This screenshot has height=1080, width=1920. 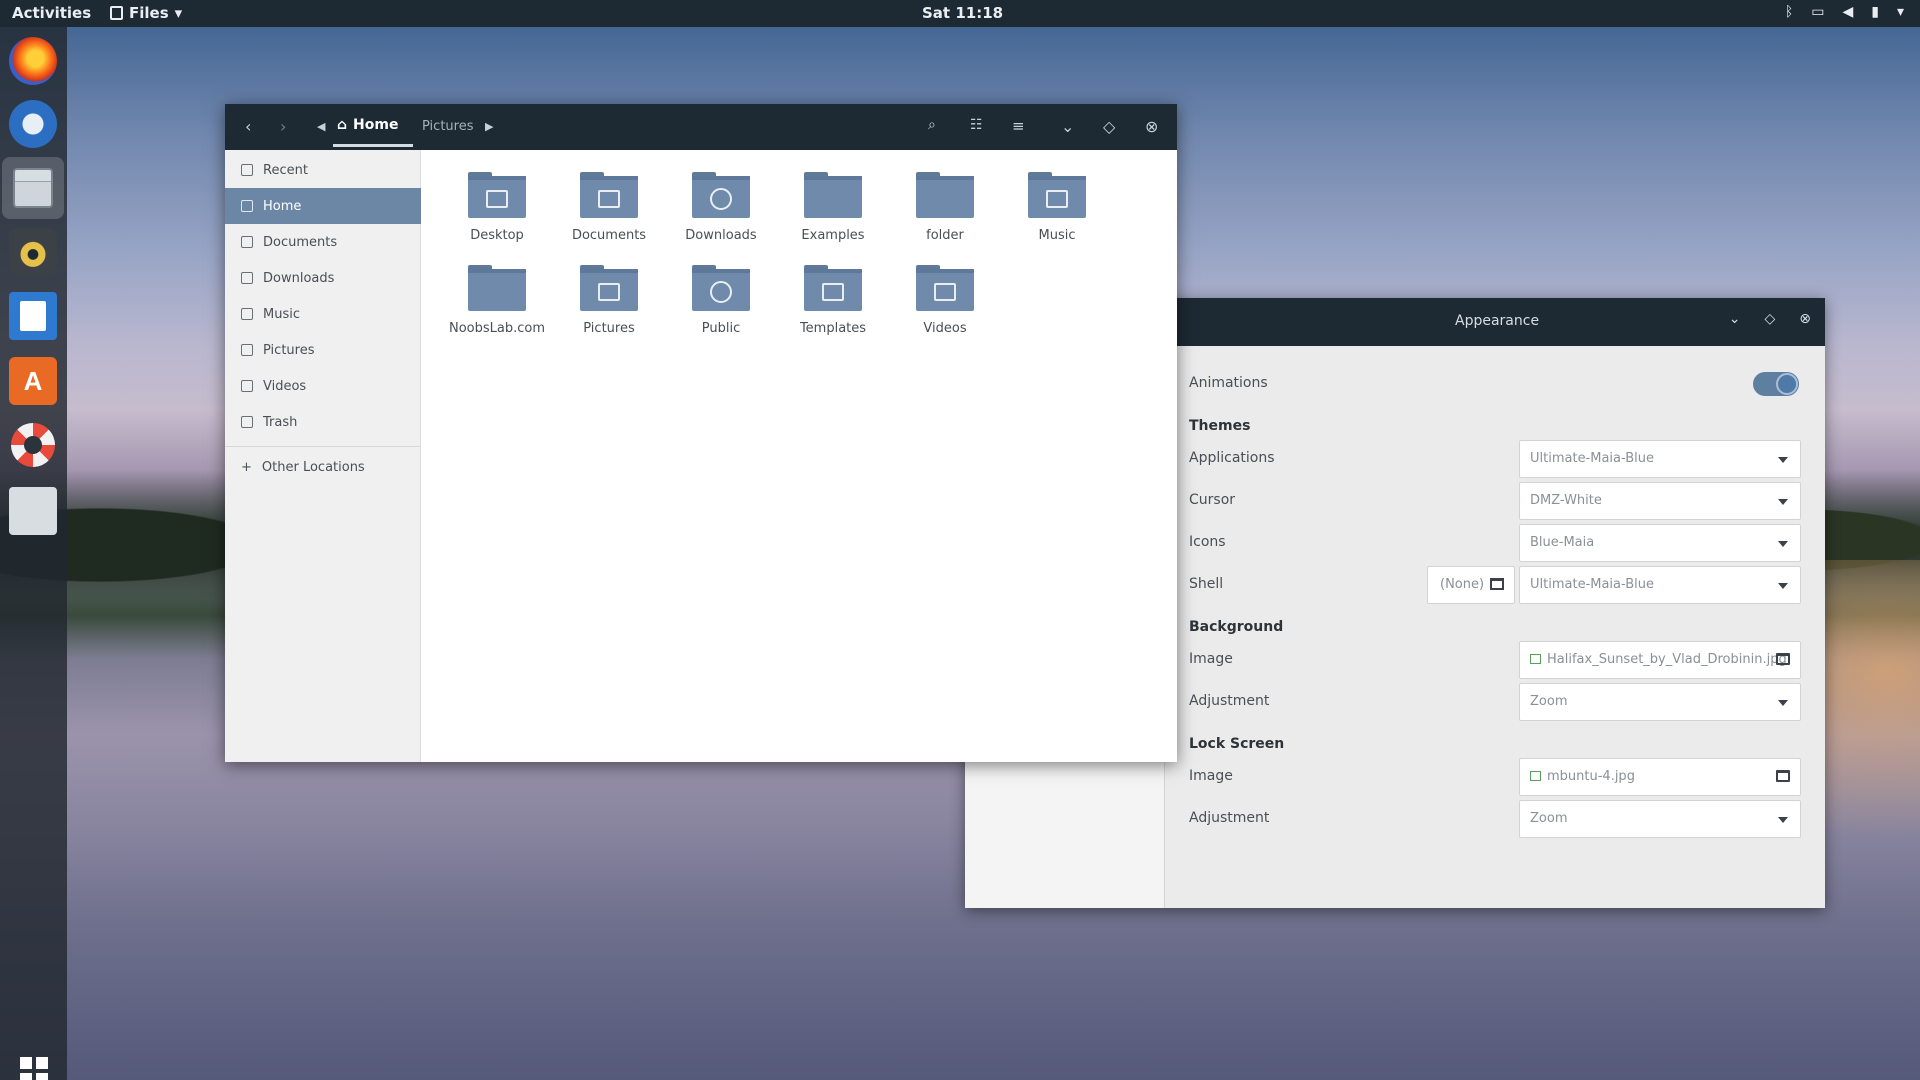 I want to click on bluetooth-icon: ᛒ, so click(x=1789, y=12).